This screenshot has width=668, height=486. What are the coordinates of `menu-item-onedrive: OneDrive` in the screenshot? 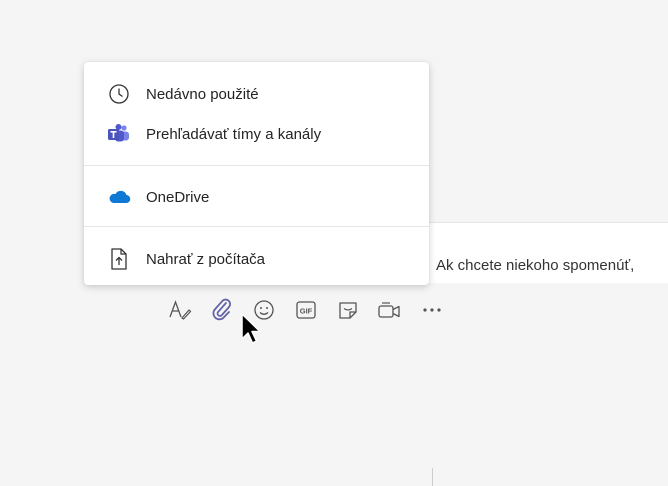 It's located at (256, 197).